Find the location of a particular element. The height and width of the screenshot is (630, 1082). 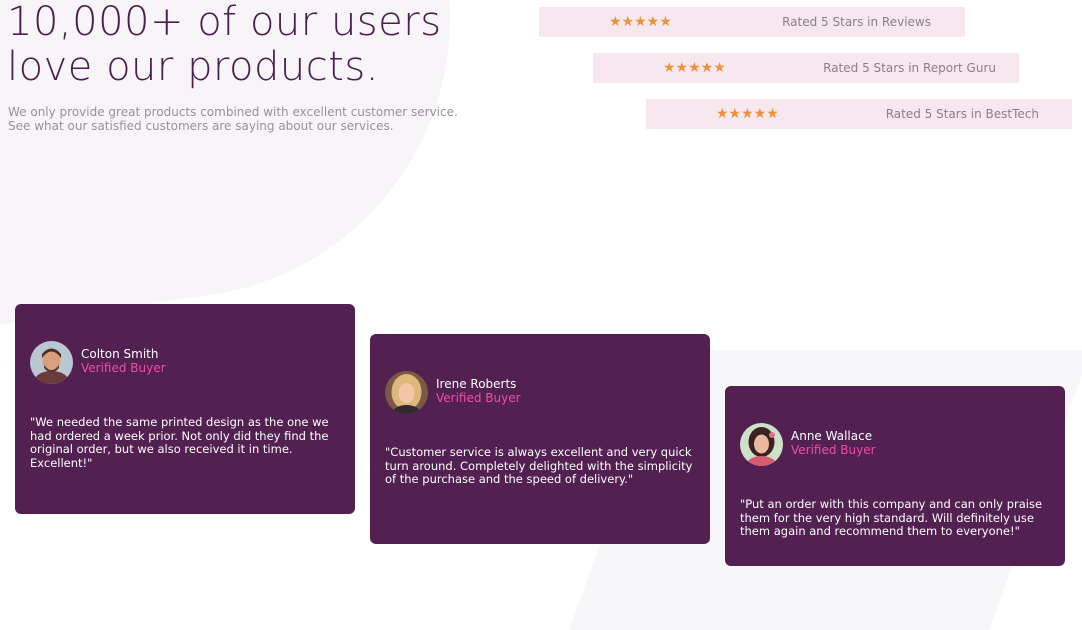

rating-label: Rated 5 Stars in Reviews is located at coordinates (856, 22).